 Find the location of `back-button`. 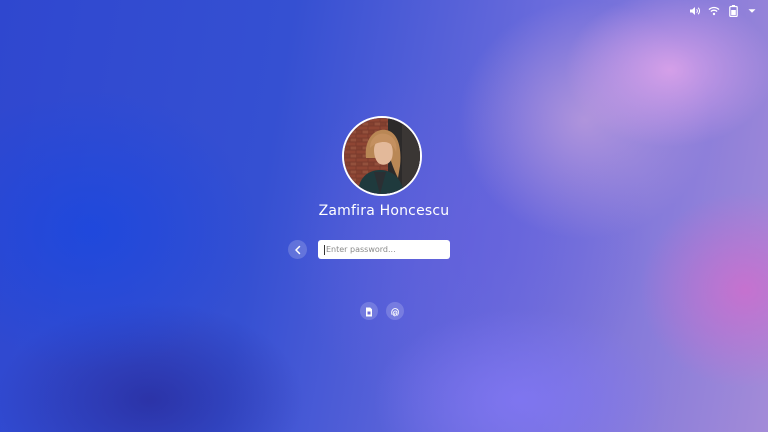

back-button is located at coordinates (297, 249).